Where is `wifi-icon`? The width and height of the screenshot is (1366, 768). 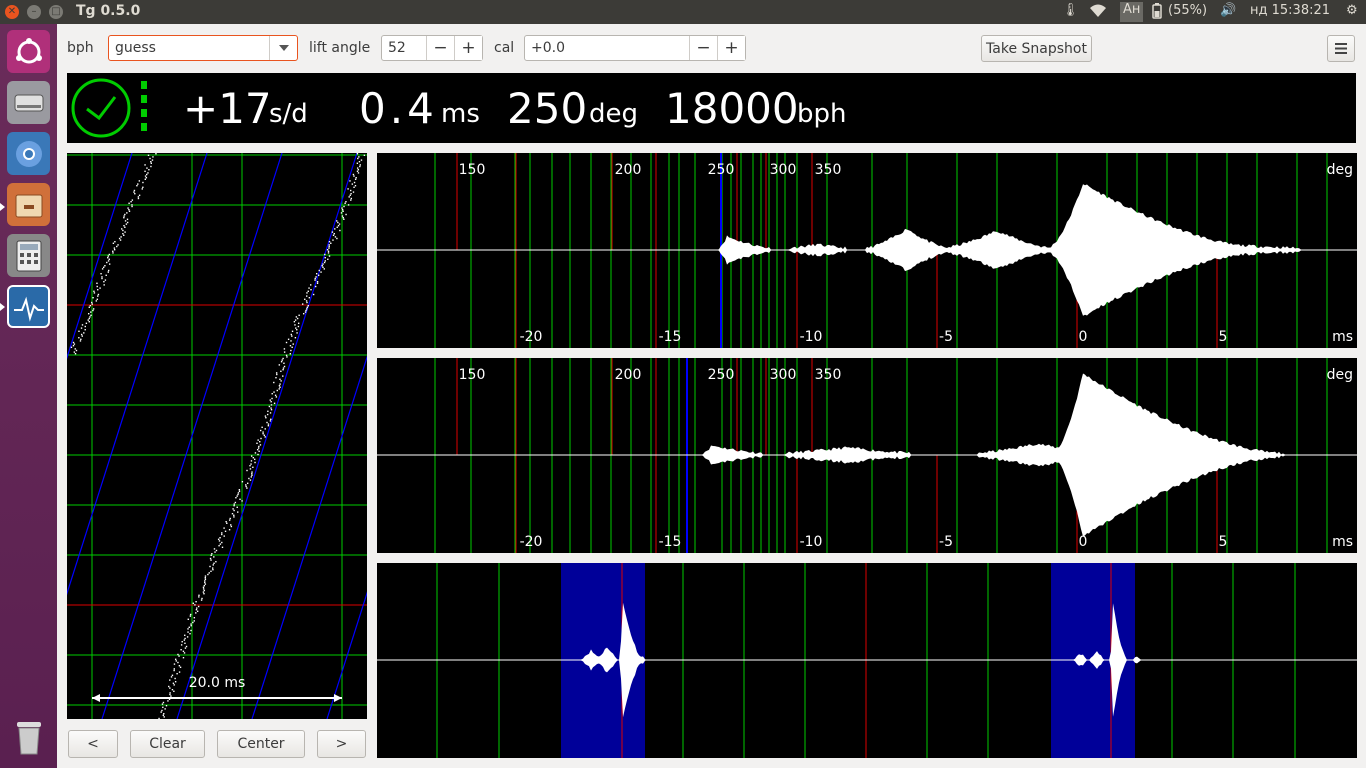
wifi-icon is located at coordinates (1098, 13).